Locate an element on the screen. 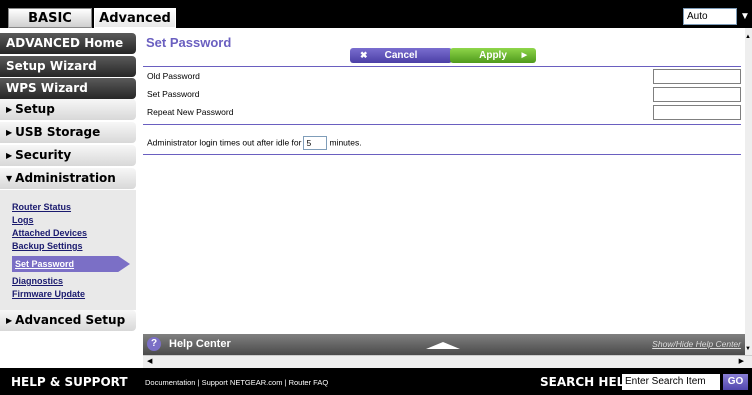 This screenshot has width=752, height=395. help-center-bar: ? Help Center Show/Hide Help Center is located at coordinates (444, 344).